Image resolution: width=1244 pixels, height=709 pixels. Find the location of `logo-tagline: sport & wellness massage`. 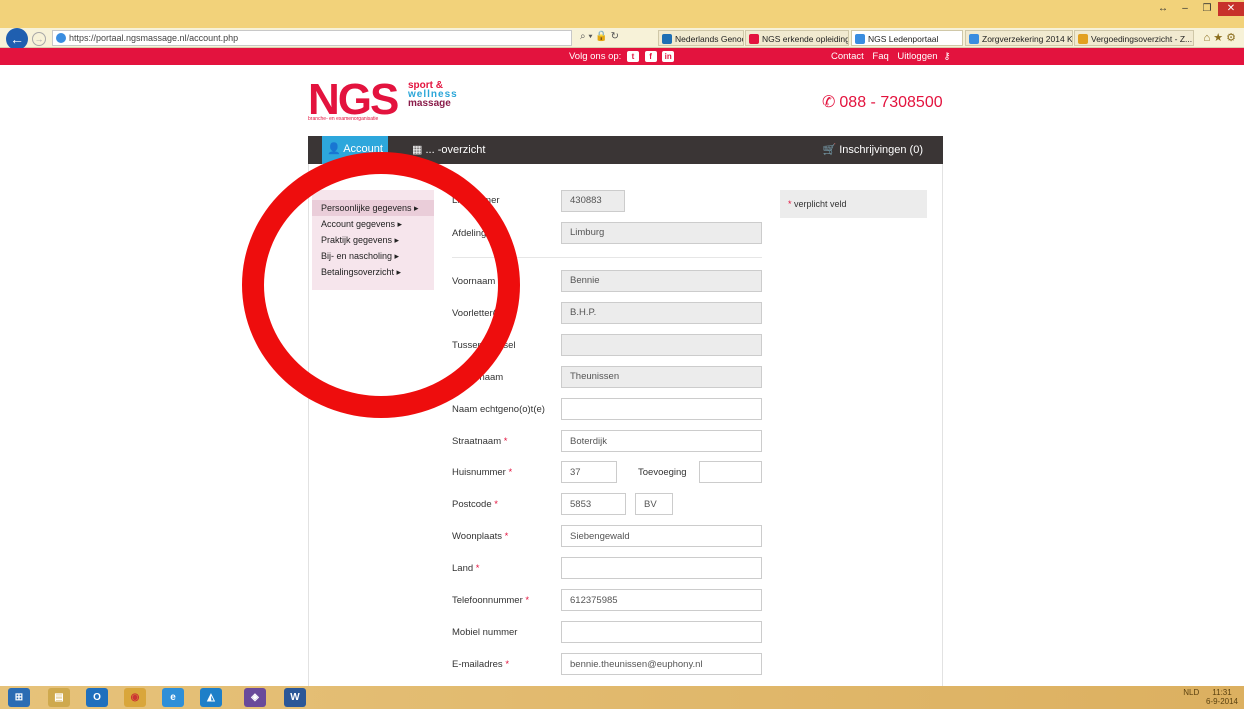

logo-tagline: sport & wellness massage is located at coordinates (433, 95).